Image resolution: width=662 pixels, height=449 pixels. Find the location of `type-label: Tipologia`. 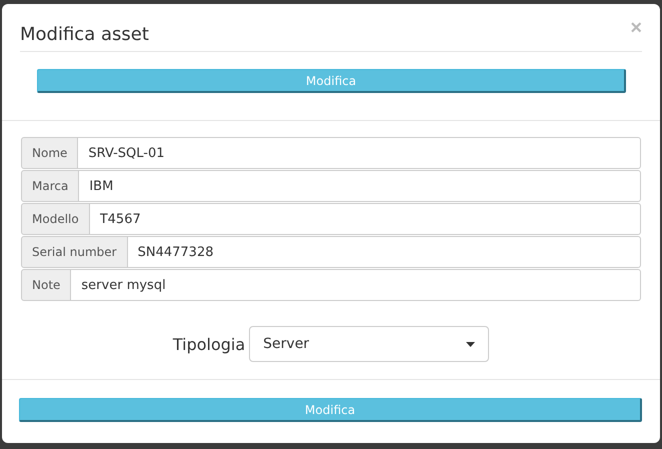

type-label: Tipologia is located at coordinates (209, 344).